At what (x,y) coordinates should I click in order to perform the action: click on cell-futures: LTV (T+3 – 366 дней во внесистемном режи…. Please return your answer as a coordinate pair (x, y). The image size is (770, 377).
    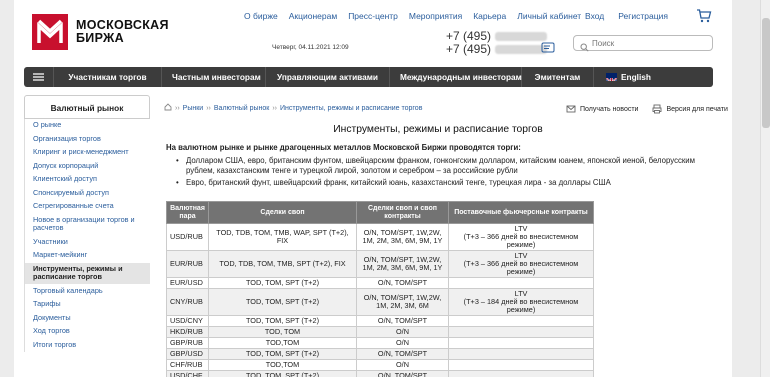
    Looking at the image, I should click on (521, 237).